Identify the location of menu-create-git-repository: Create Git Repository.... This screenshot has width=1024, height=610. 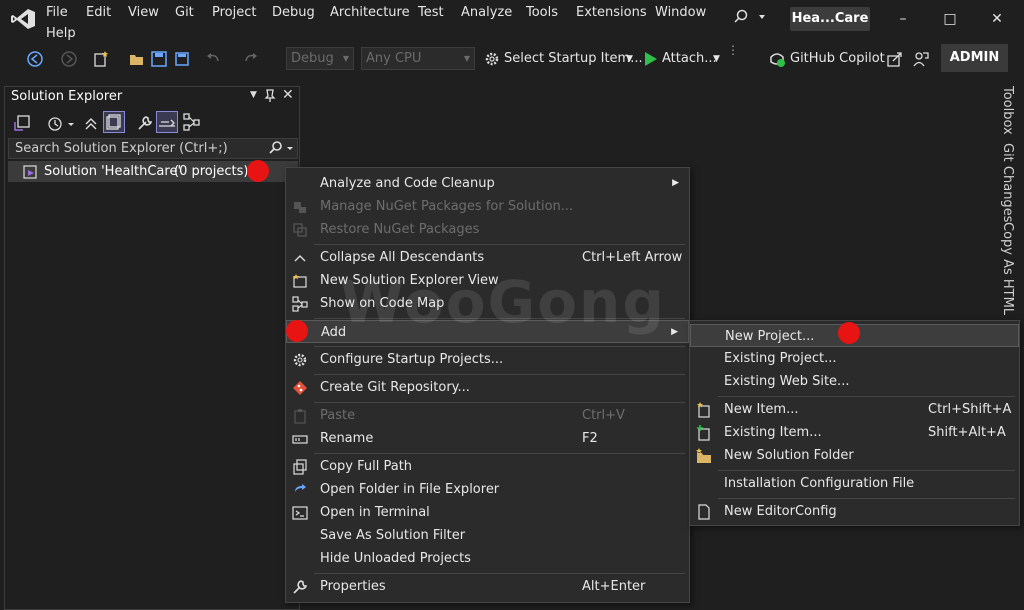
(487, 387).